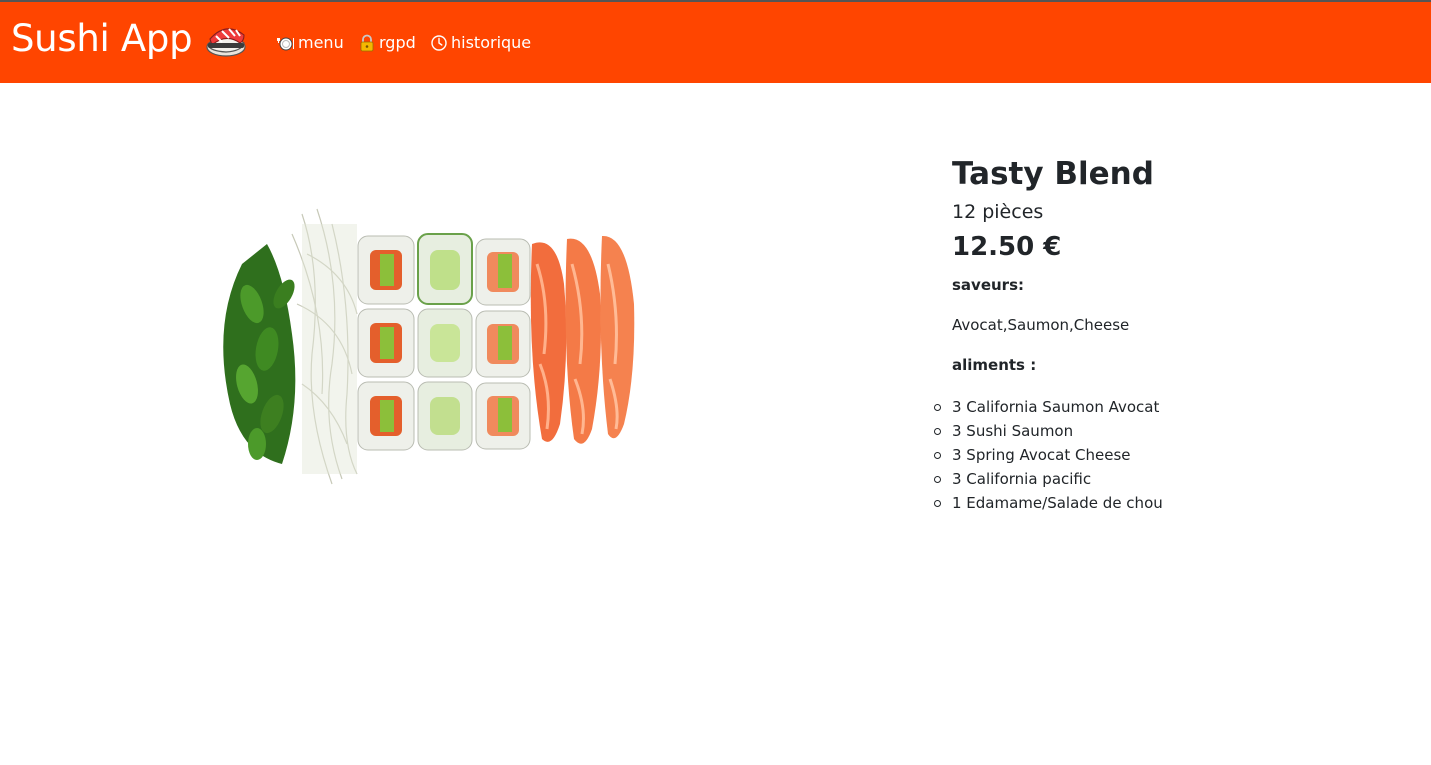 This screenshot has width=1431, height=765. Describe the element at coordinates (715, 41) in the screenshot. I see `top-navbar: Sushi App menu rgpd historique` at that location.